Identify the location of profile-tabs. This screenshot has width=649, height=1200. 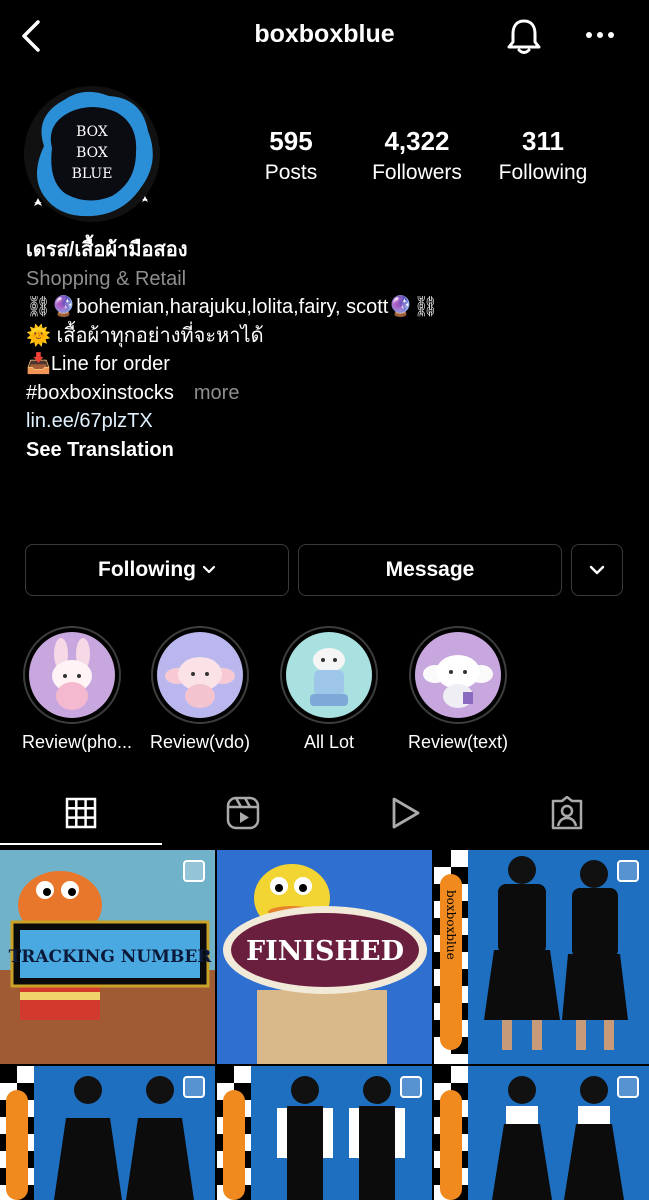
(324, 813).